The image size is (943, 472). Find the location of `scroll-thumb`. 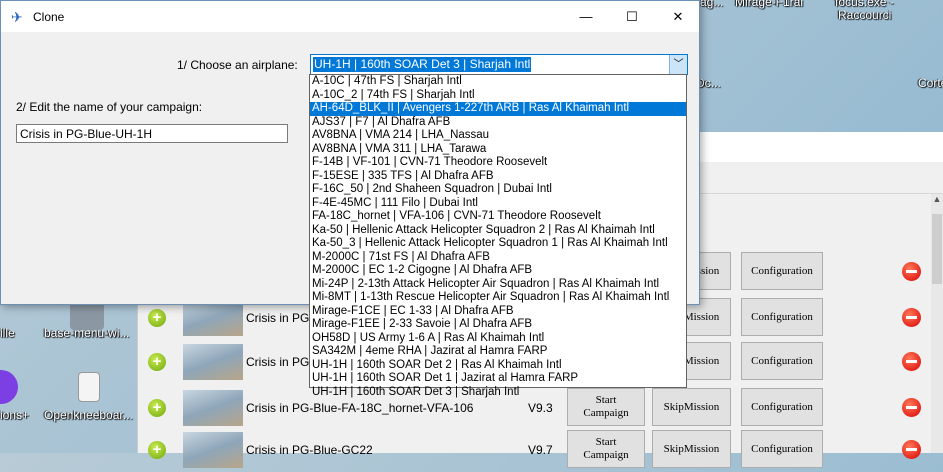

scroll-thumb is located at coordinates (937, 249).